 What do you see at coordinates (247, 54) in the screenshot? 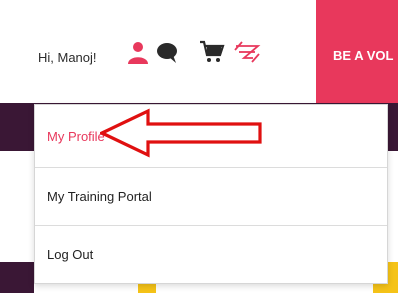
I see `brand-logo-icon` at bounding box center [247, 54].